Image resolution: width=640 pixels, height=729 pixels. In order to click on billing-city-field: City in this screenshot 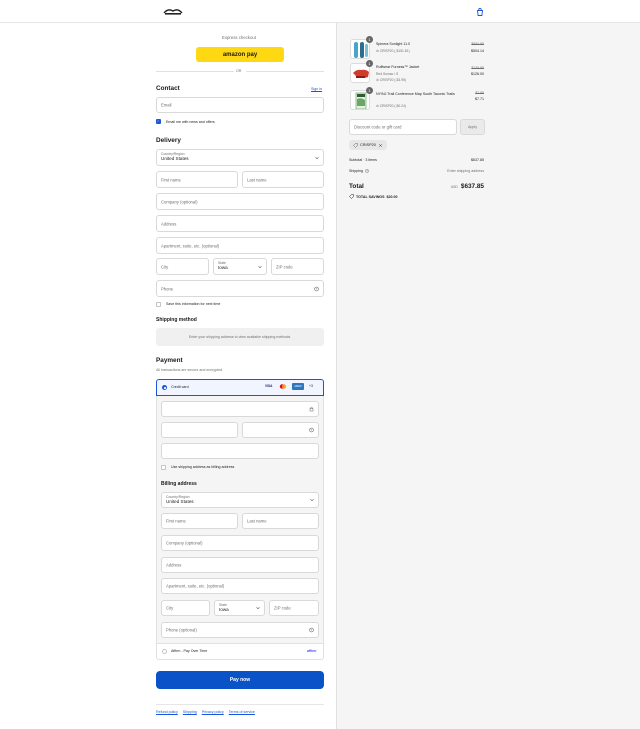, I will do `click(185, 608)`.